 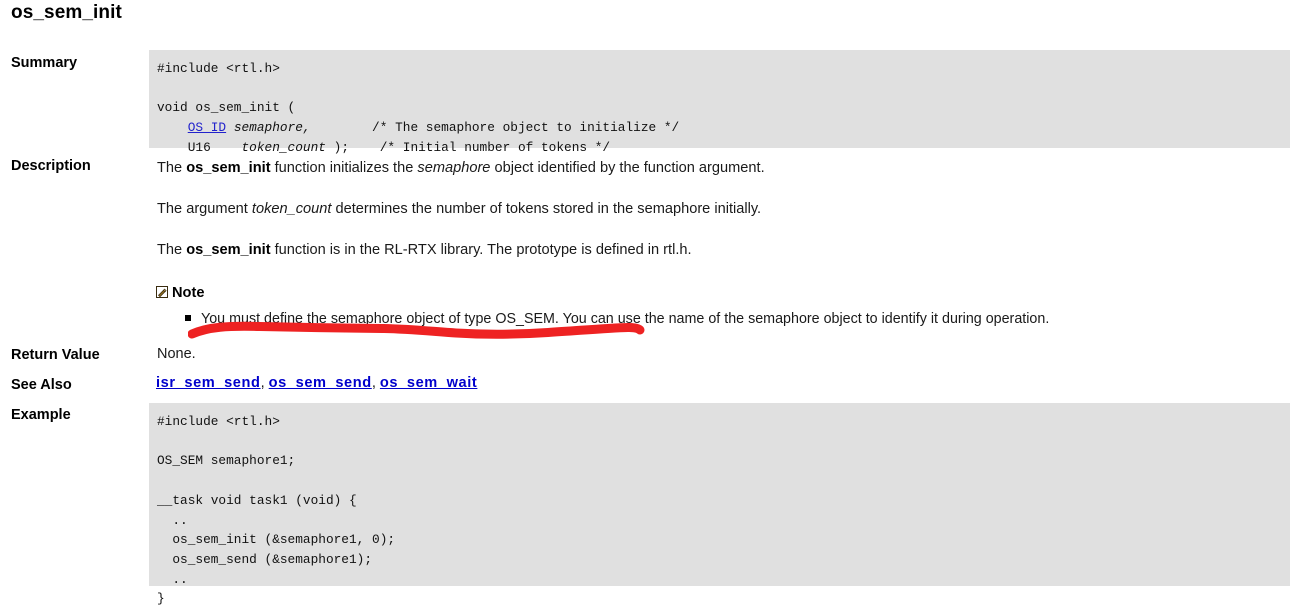 I want to click on section-label-see-also: See Also, so click(x=41, y=385).